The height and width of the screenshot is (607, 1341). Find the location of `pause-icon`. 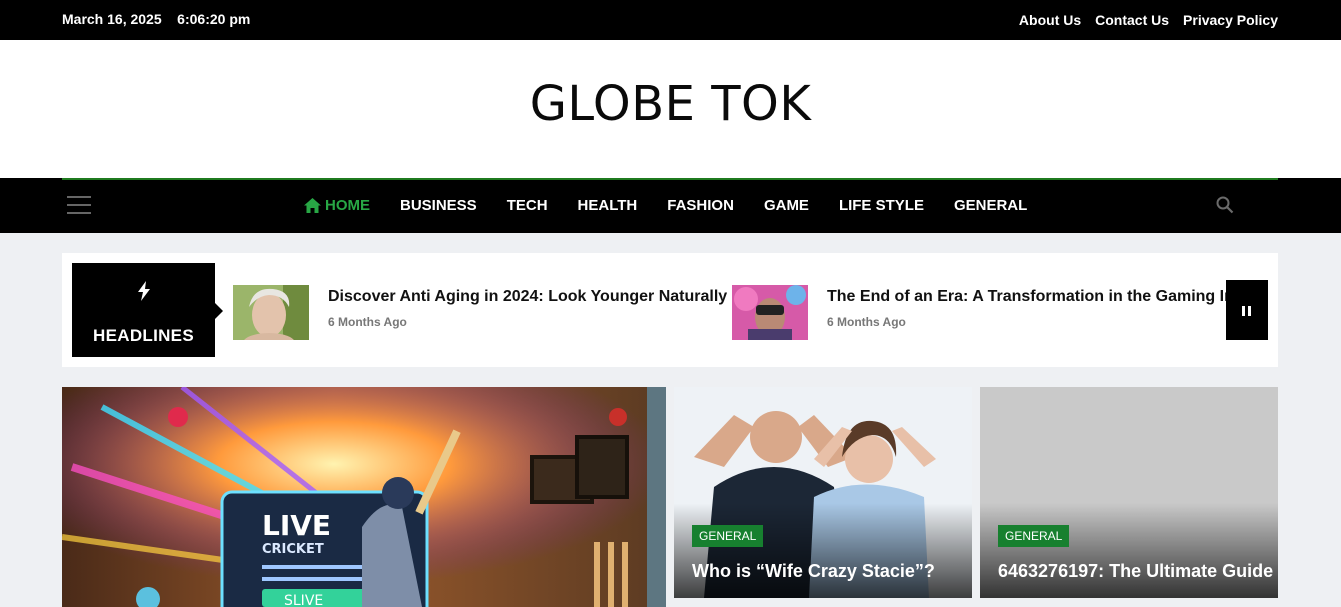

pause-icon is located at coordinates (1243, 311).